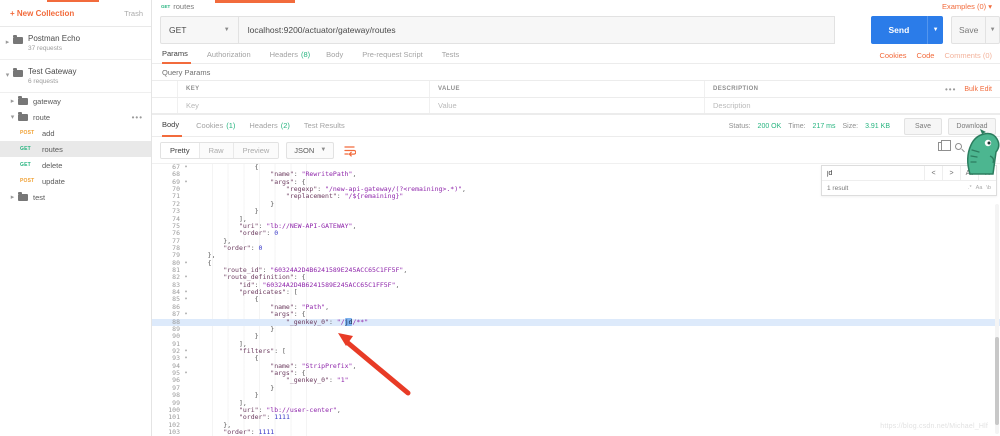  I want to click on query-params-input-row, so click(576, 105).